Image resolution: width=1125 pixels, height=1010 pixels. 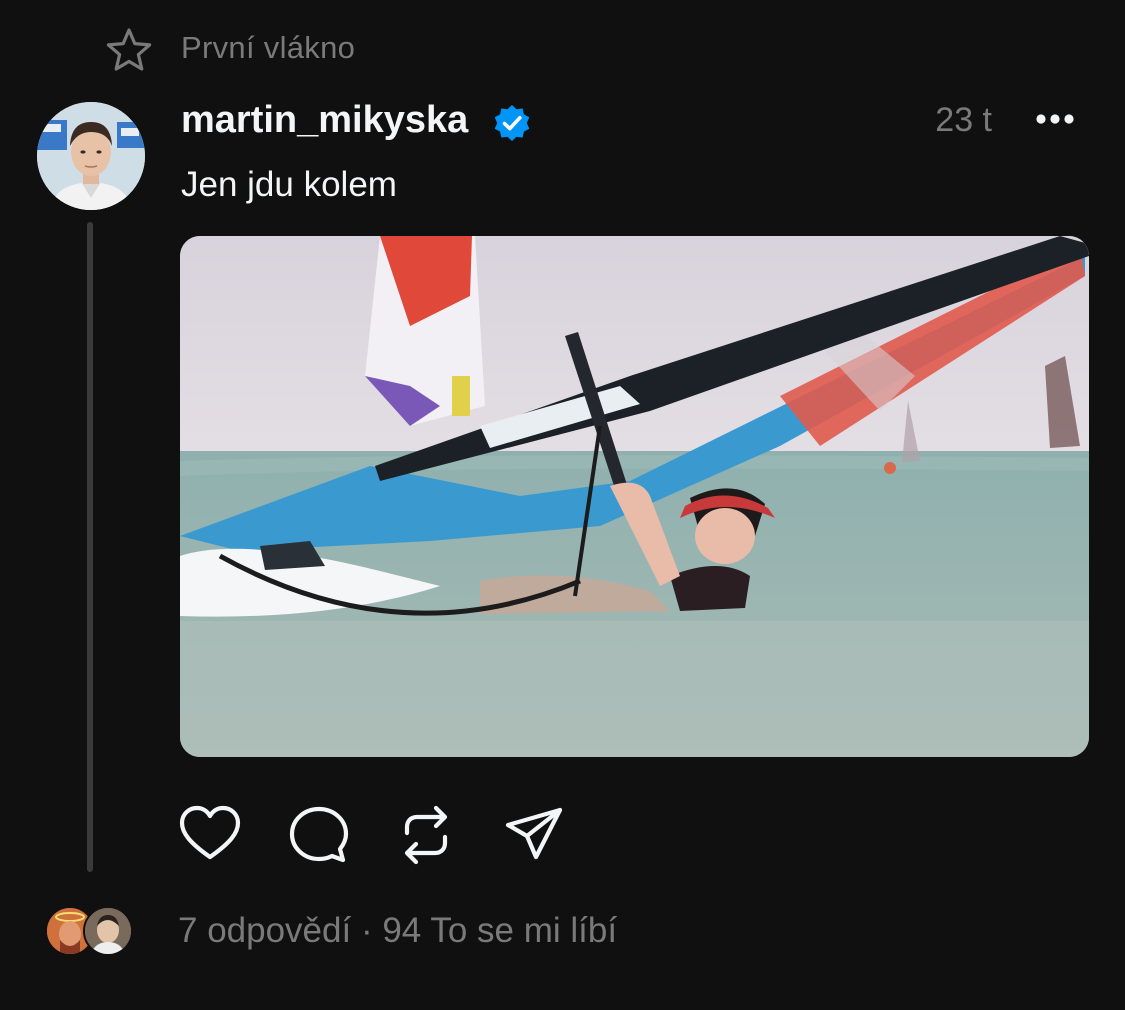 What do you see at coordinates (210, 832) in the screenshot?
I see `heart-icon` at bounding box center [210, 832].